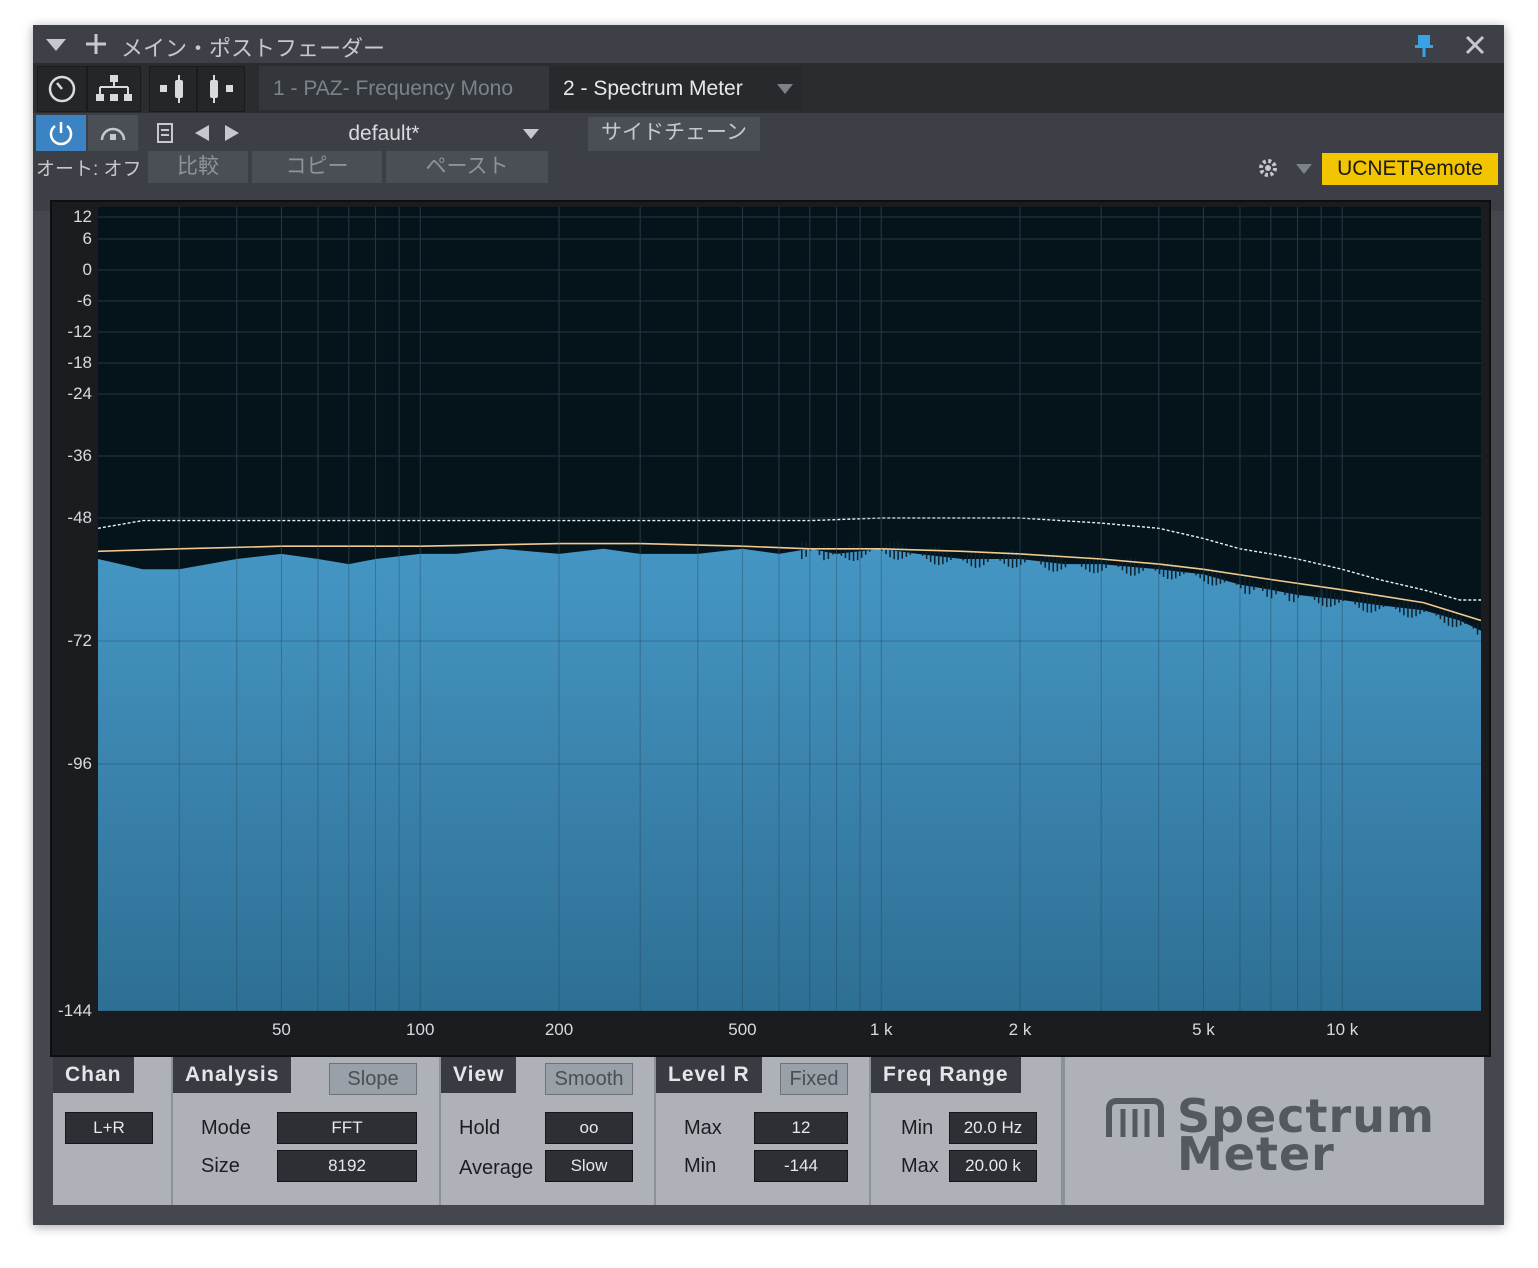 The width and height of the screenshot is (1538, 1268). I want to click on compare-button: 比較, so click(198, 167).